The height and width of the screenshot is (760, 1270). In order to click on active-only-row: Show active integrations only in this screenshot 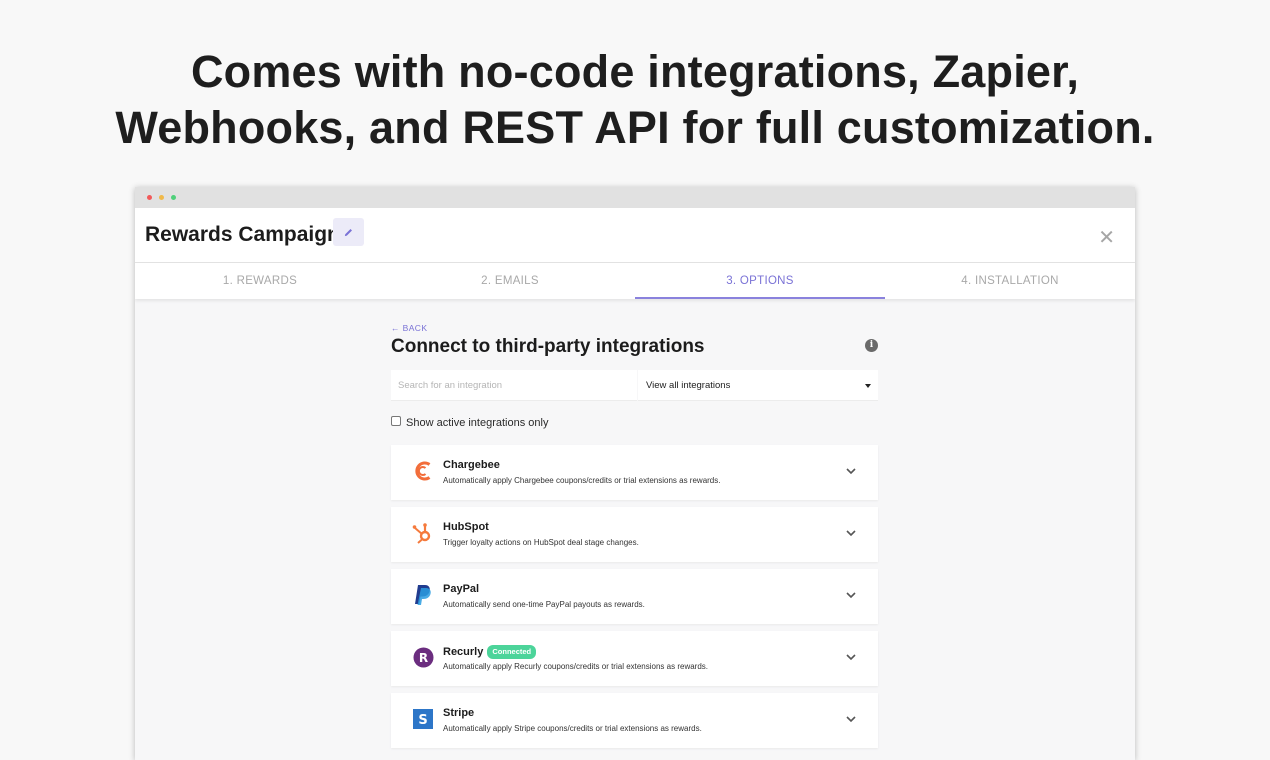, I will do `click(634, 422)`.